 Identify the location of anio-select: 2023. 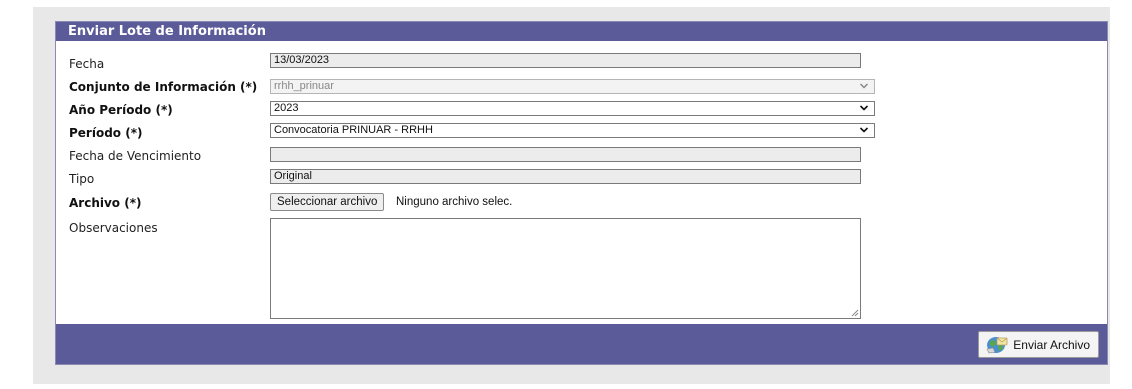
(572, 108).